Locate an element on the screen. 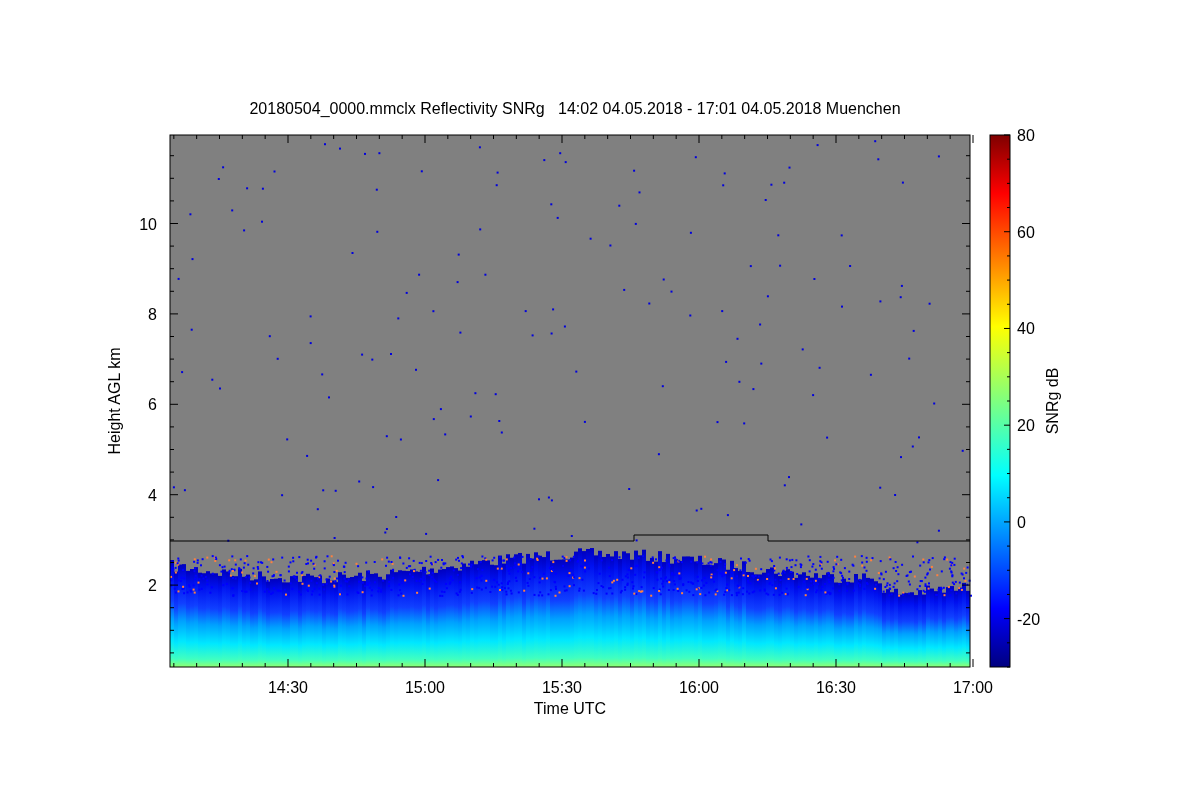  y-tick-label: 10 is located at coordinates (148, 224).